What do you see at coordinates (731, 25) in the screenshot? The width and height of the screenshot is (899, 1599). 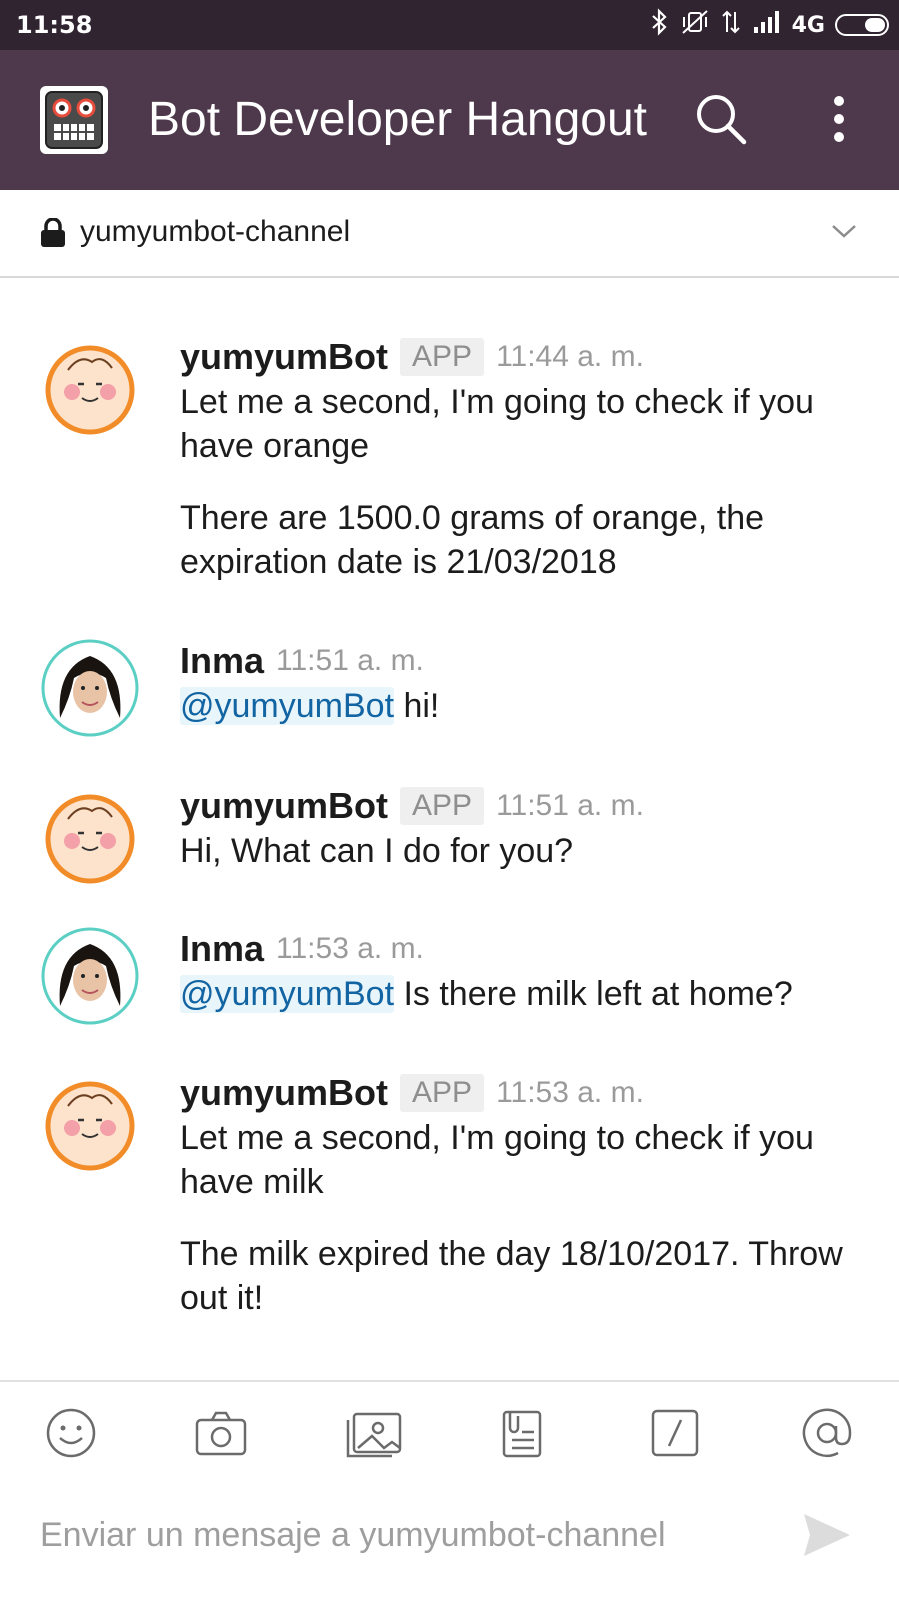 I see `data-transfer-icon` at bounding box center [731, 25].